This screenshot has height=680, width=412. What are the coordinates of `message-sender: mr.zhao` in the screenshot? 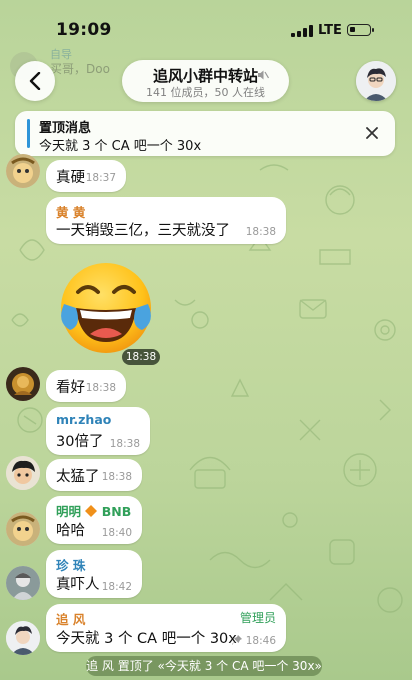 It's located at (84, 419).